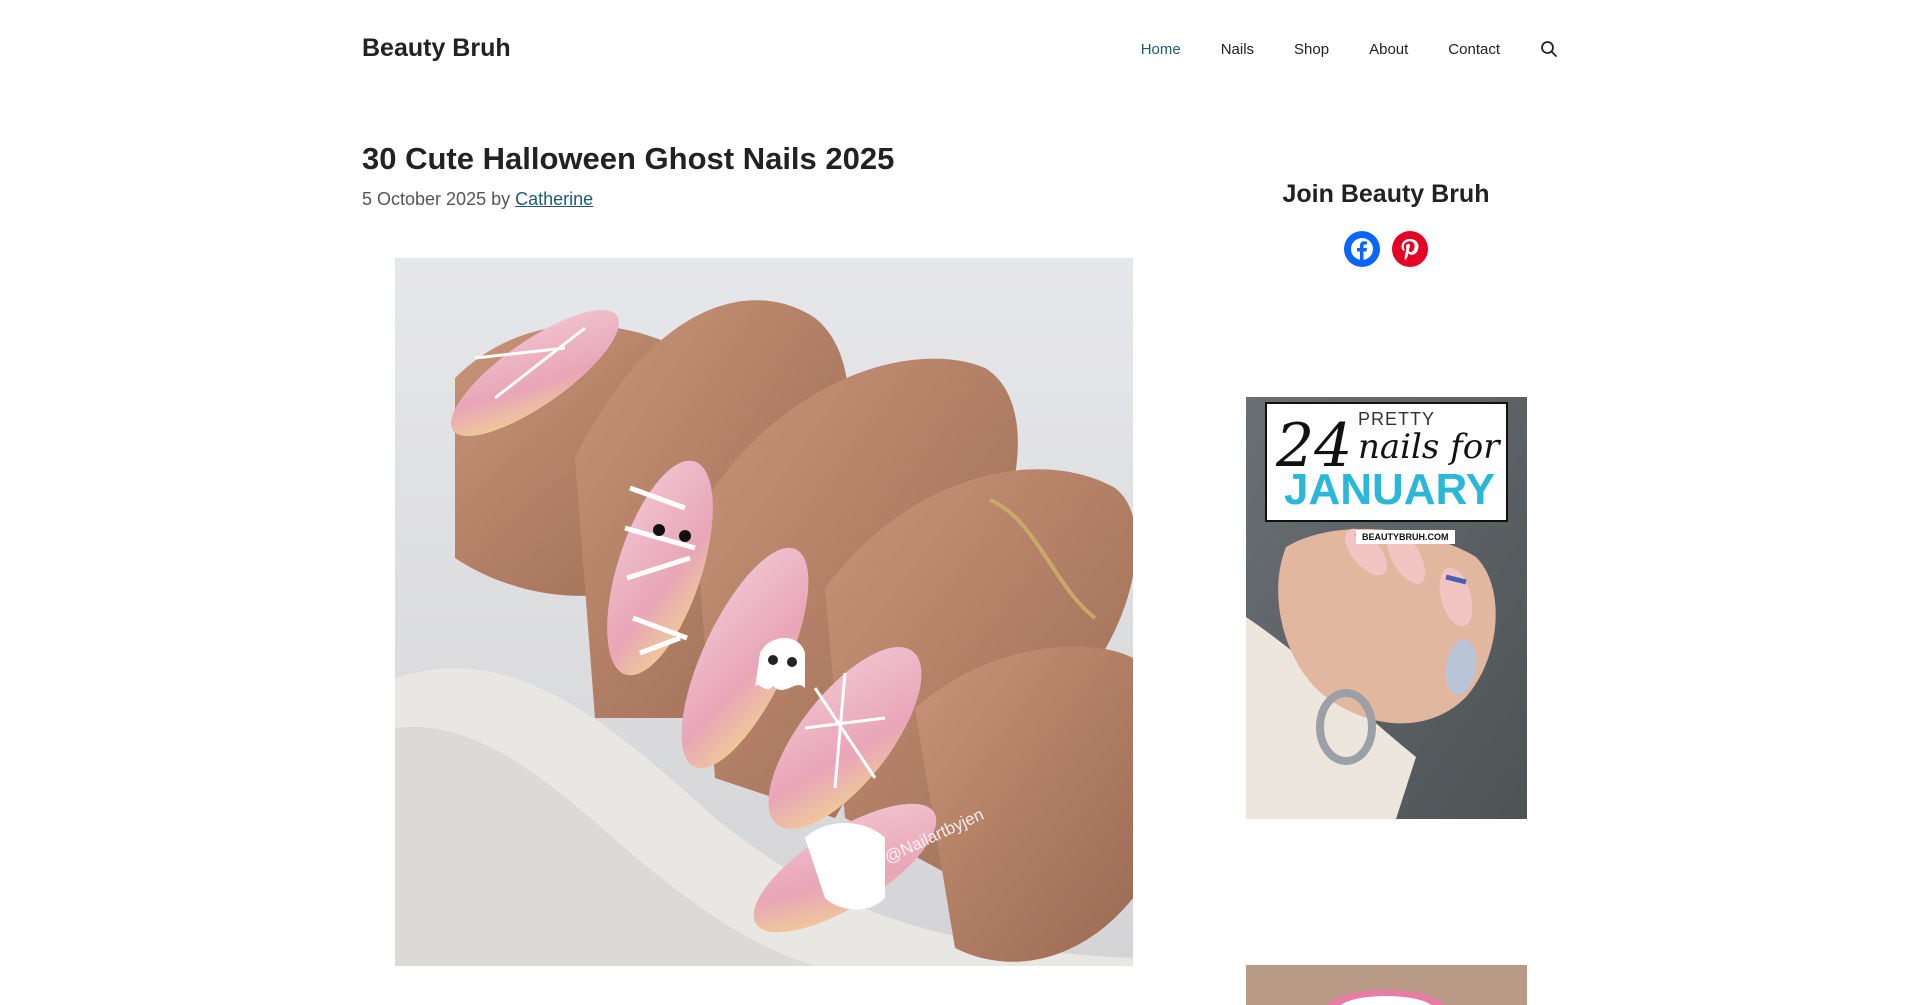 Image resolution: width=1920 pixels, height=1005 pixels. I want to click on author-link: Catherine, so click(554, 199).